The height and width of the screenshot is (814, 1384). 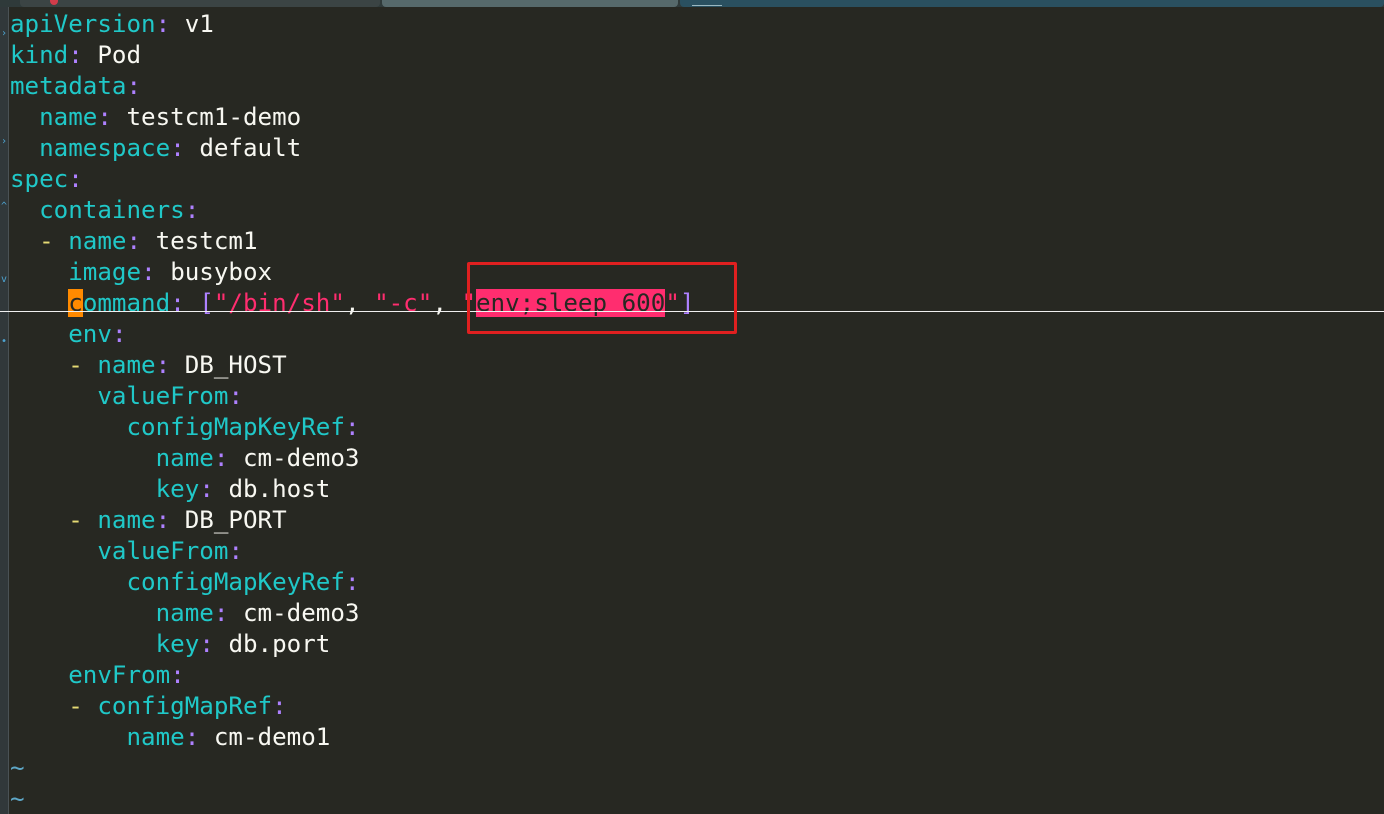 I want to click on highlight-annotation-box, so click(x=602, y=298).